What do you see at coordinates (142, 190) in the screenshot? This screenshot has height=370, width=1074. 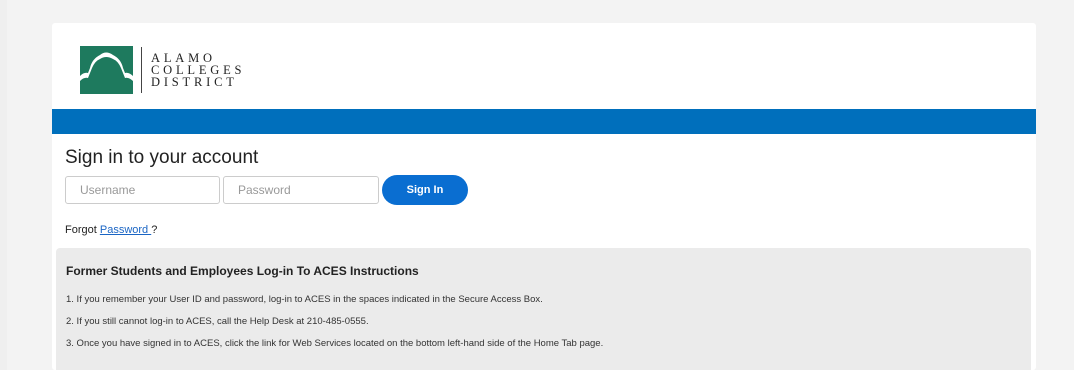 I see `username-input` at bounding box center [142, 190].